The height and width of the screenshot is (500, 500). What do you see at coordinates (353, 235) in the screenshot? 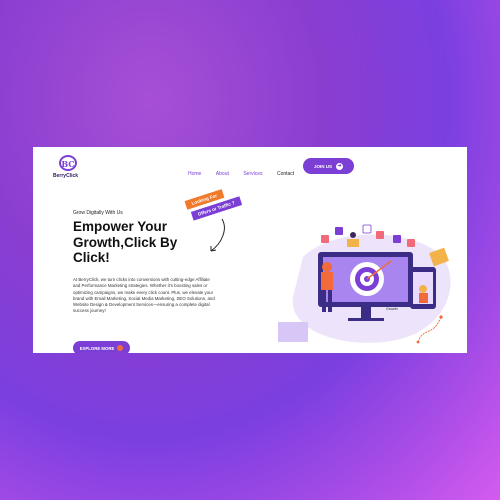
I see `person-head` at bounding box center [353, 235].